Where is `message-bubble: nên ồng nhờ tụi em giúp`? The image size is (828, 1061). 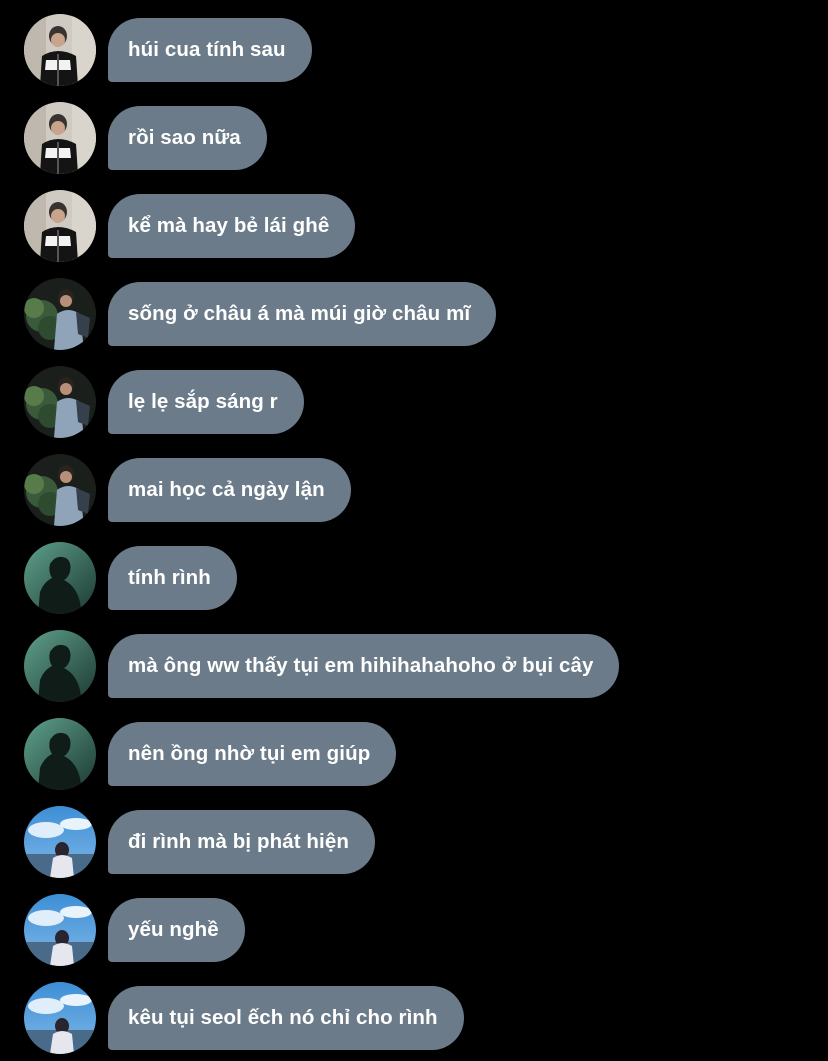 message-bubble: nên ồng nhờ tụi em giúp is located at coordinates (252, 754).